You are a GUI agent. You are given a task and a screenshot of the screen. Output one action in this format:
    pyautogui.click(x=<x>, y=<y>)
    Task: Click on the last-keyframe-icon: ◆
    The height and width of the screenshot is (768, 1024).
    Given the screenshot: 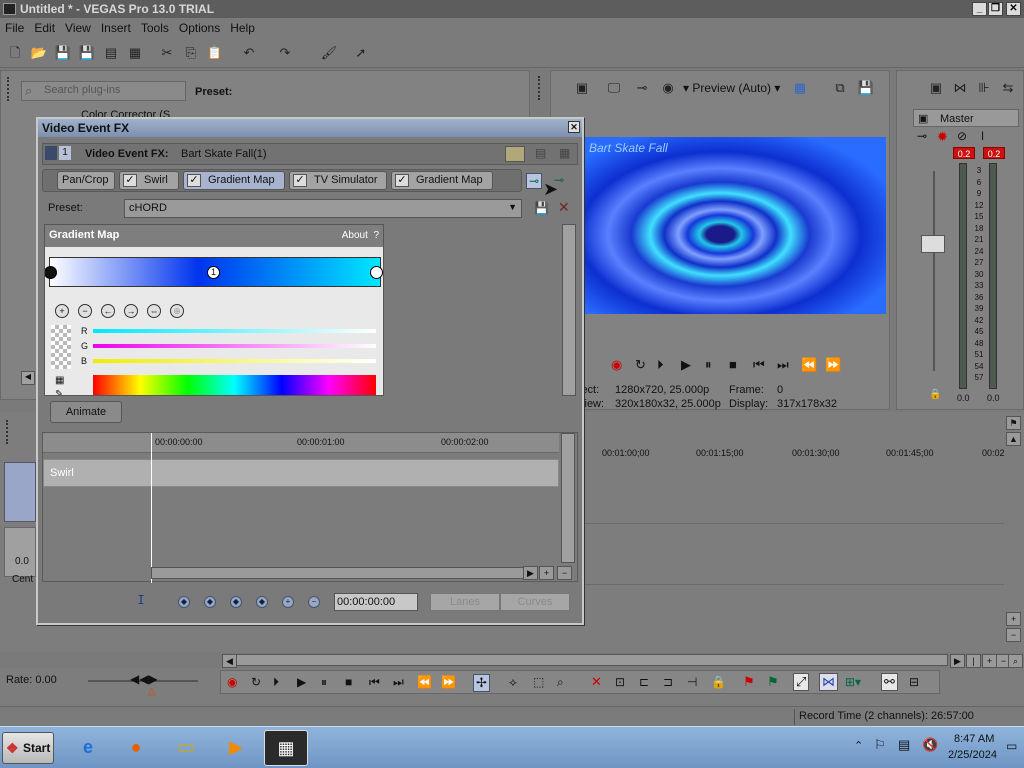 What is the action you would take?
    pyautogui.click(x=262, y=602)
    